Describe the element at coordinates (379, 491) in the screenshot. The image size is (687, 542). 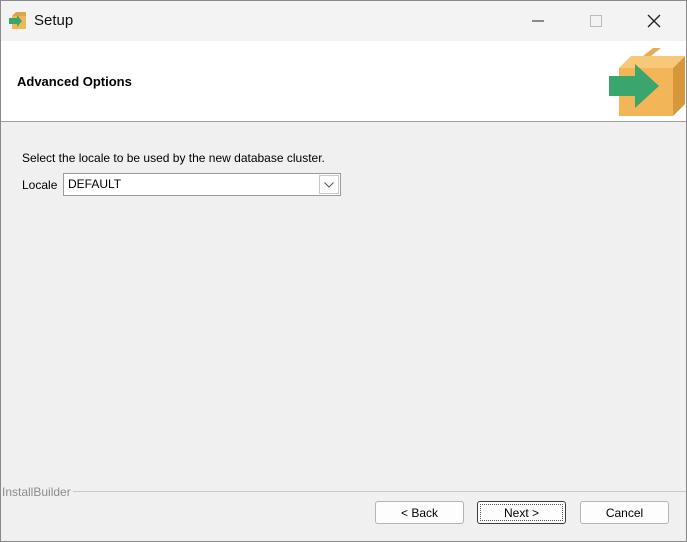
I see `footer-divider` at that location.